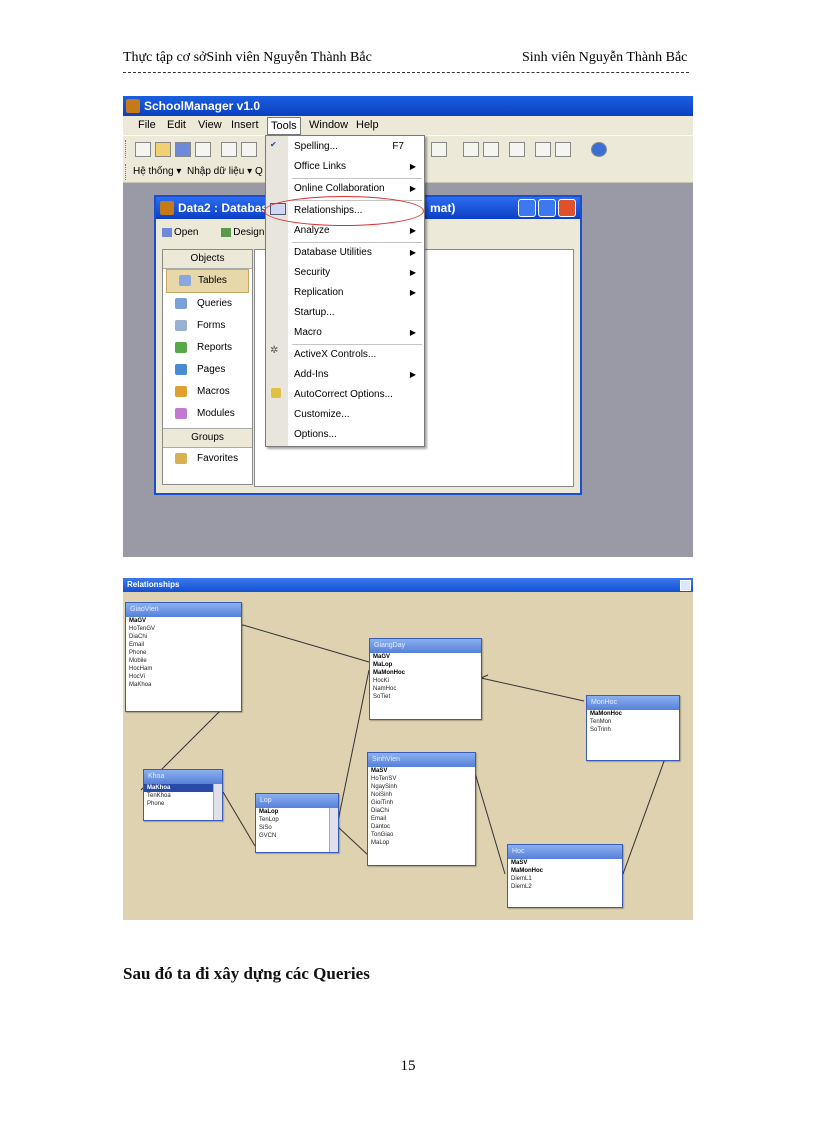 The height and width of the screenshot is (1123, 816). What do you see at coordinates (358, 375) in the screenshot?
I see `menu-item-add-ins: Add-Ins ▶` at bounding box center [358, 375].